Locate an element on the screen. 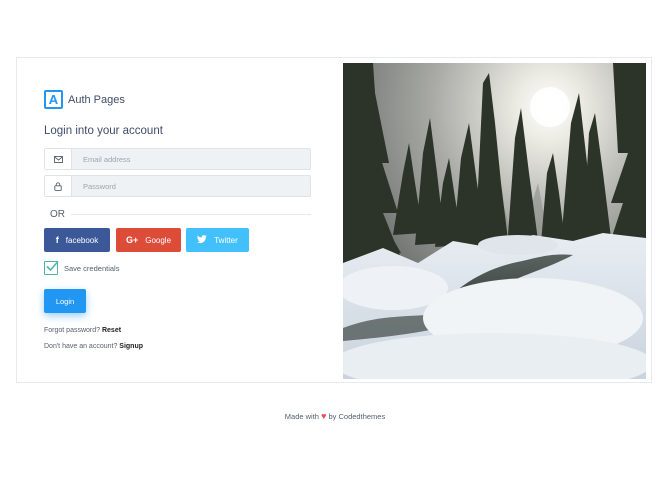 The height and width of the screenshot is (500, 670). divider-line is located at coordinates (191, 214).